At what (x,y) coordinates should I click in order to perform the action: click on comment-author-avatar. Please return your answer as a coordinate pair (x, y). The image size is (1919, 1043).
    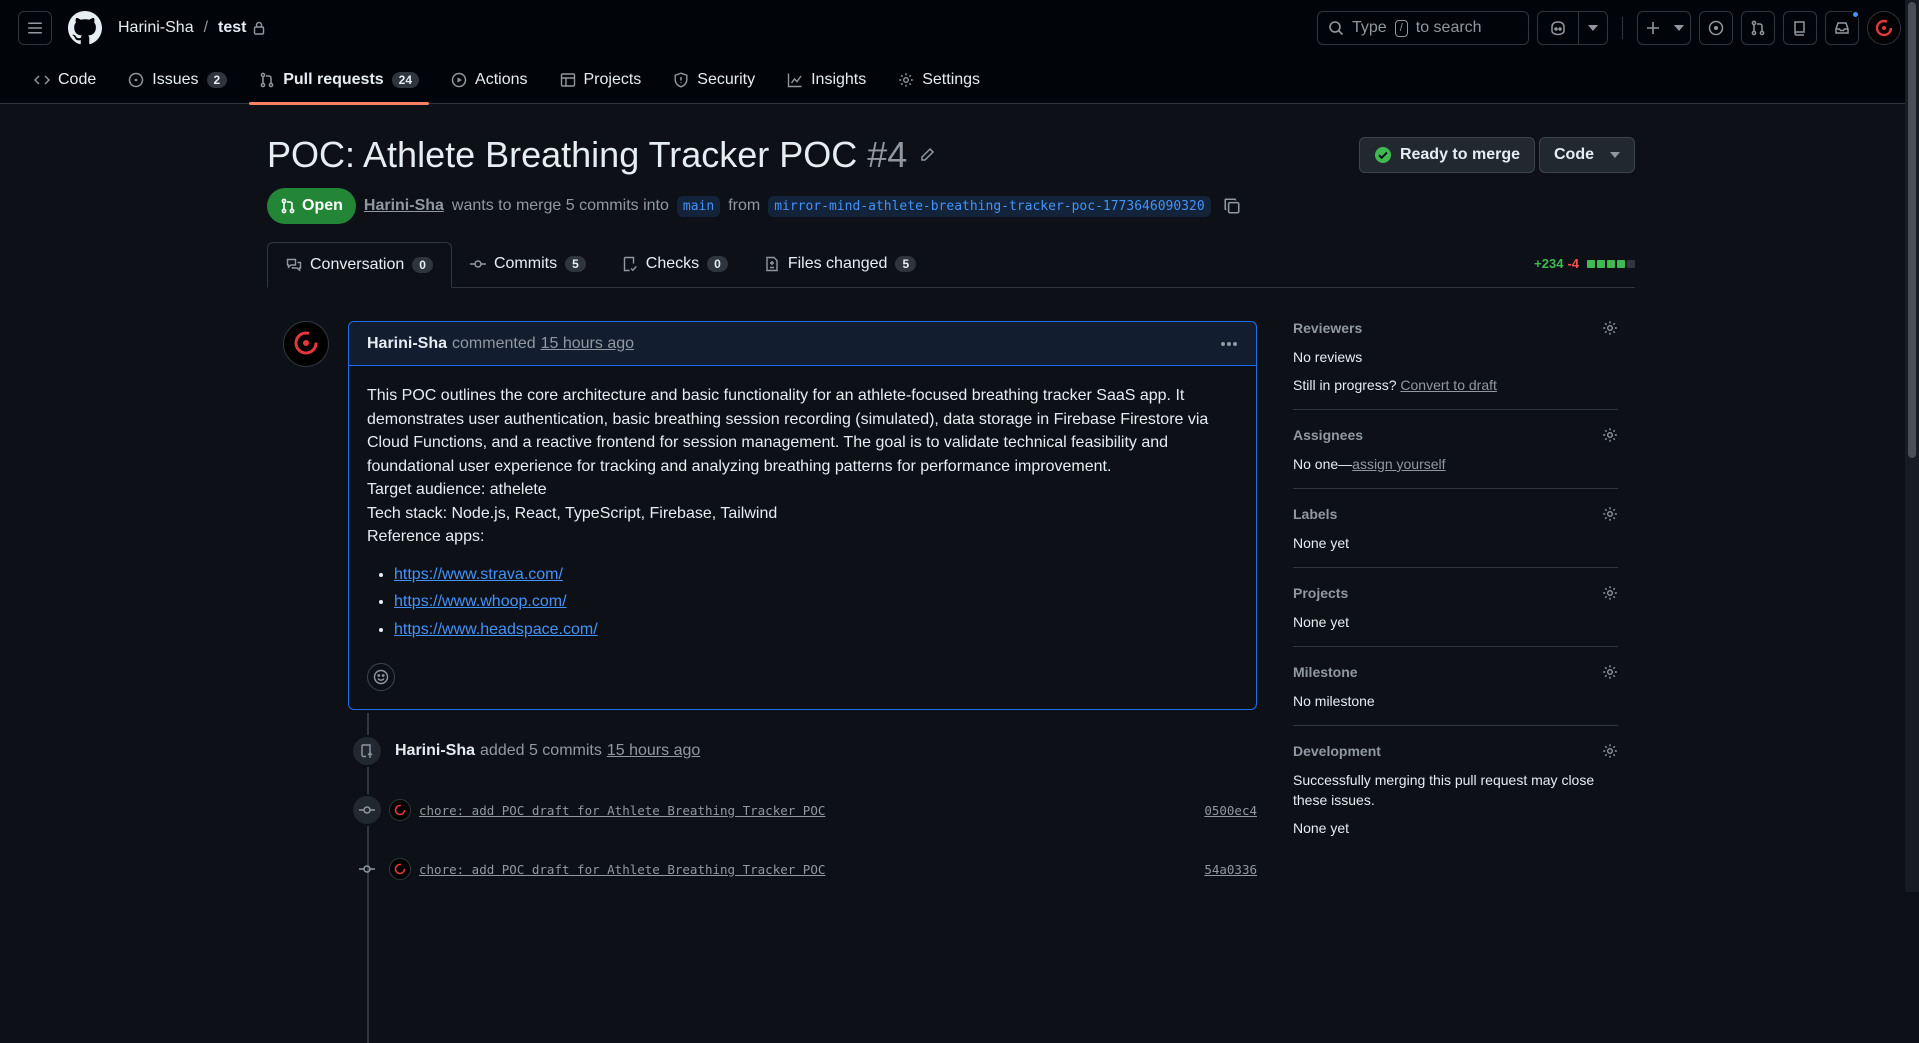
    Looking at the image, I should click on (306, 344).